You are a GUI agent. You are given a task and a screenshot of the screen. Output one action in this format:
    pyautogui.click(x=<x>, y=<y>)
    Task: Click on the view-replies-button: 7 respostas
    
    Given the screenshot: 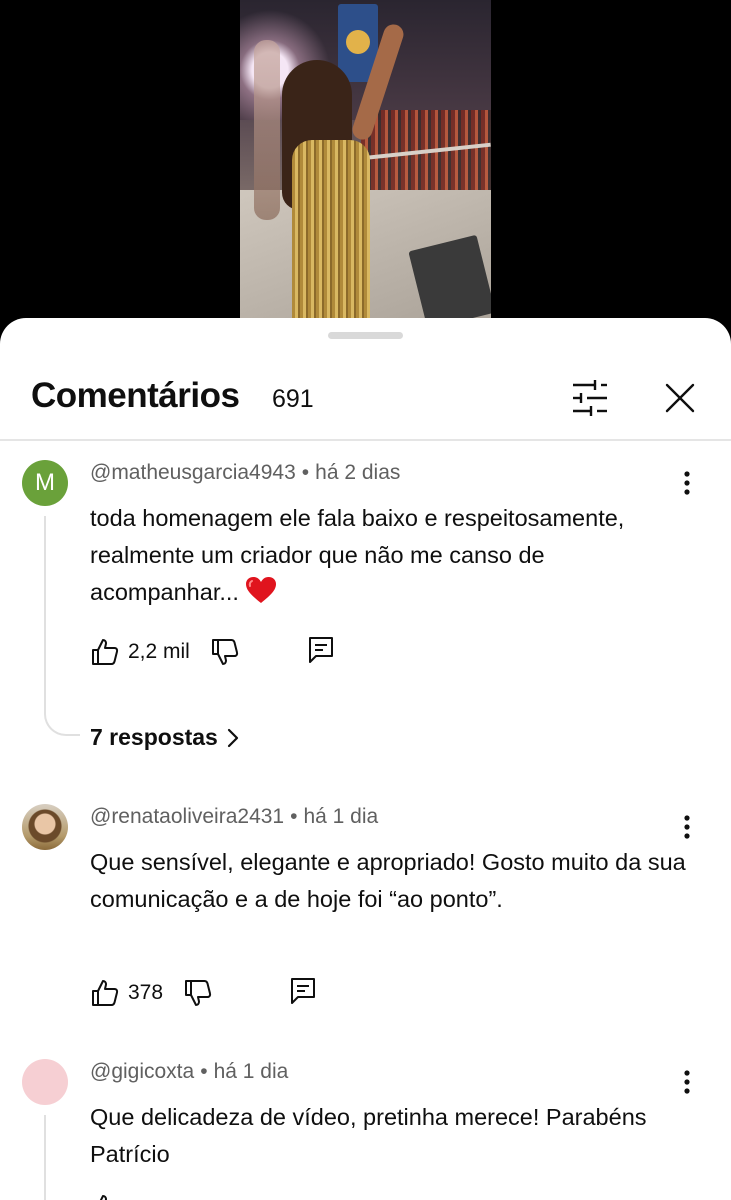 What is the action you would take?
    pyautogui.click(x=165, y=737)
    